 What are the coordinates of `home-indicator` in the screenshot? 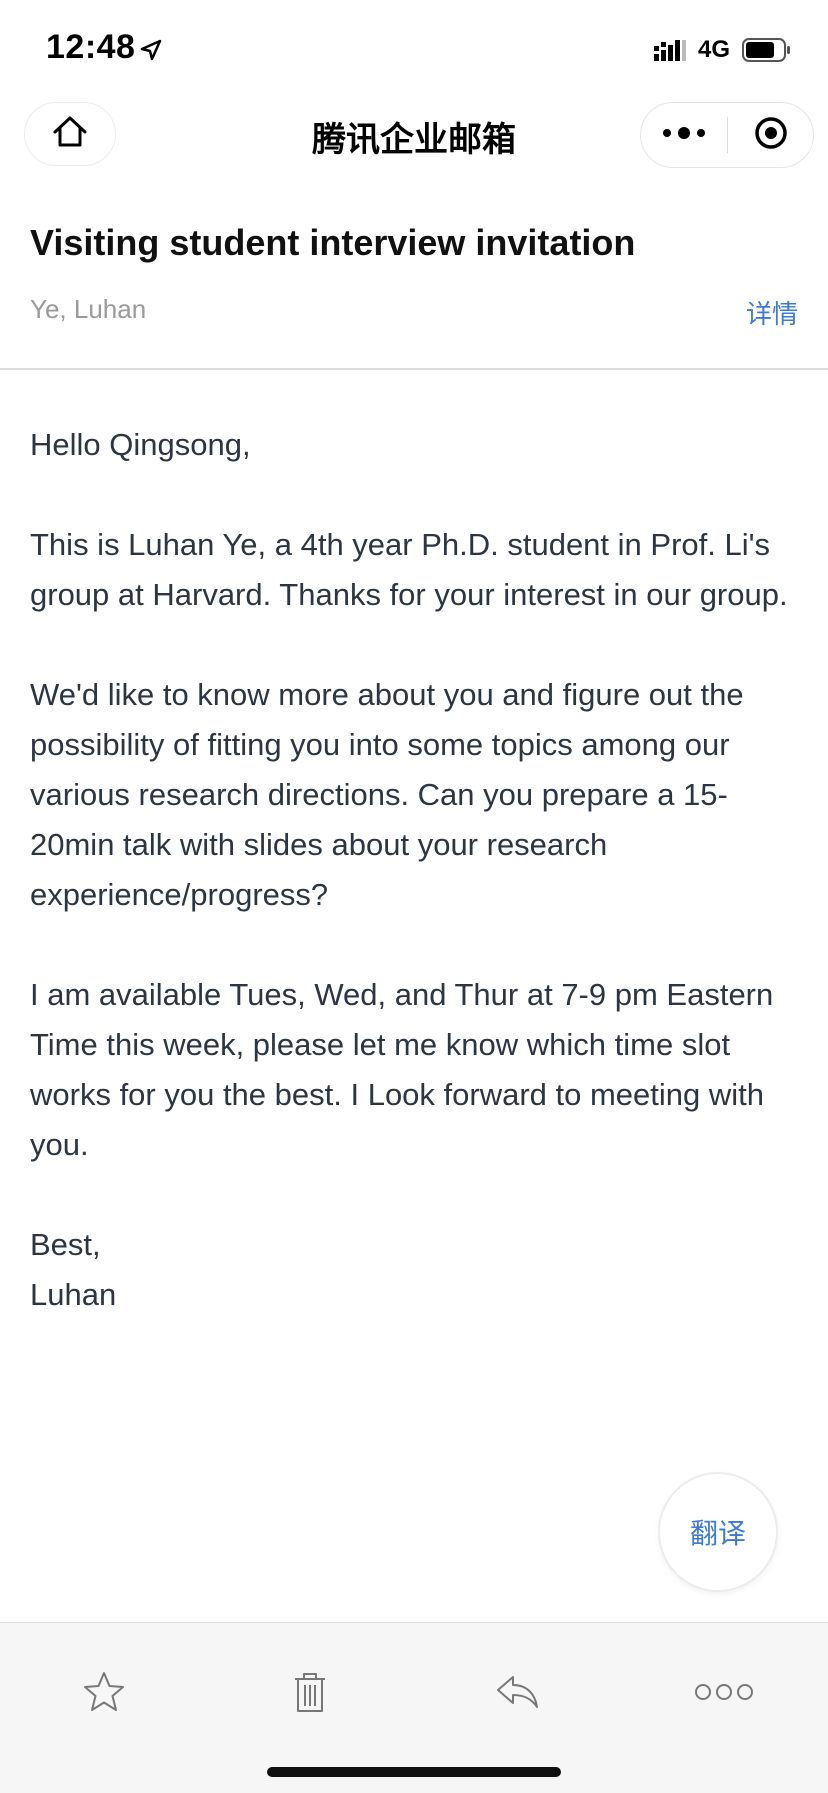 It's located at (414, 1772).